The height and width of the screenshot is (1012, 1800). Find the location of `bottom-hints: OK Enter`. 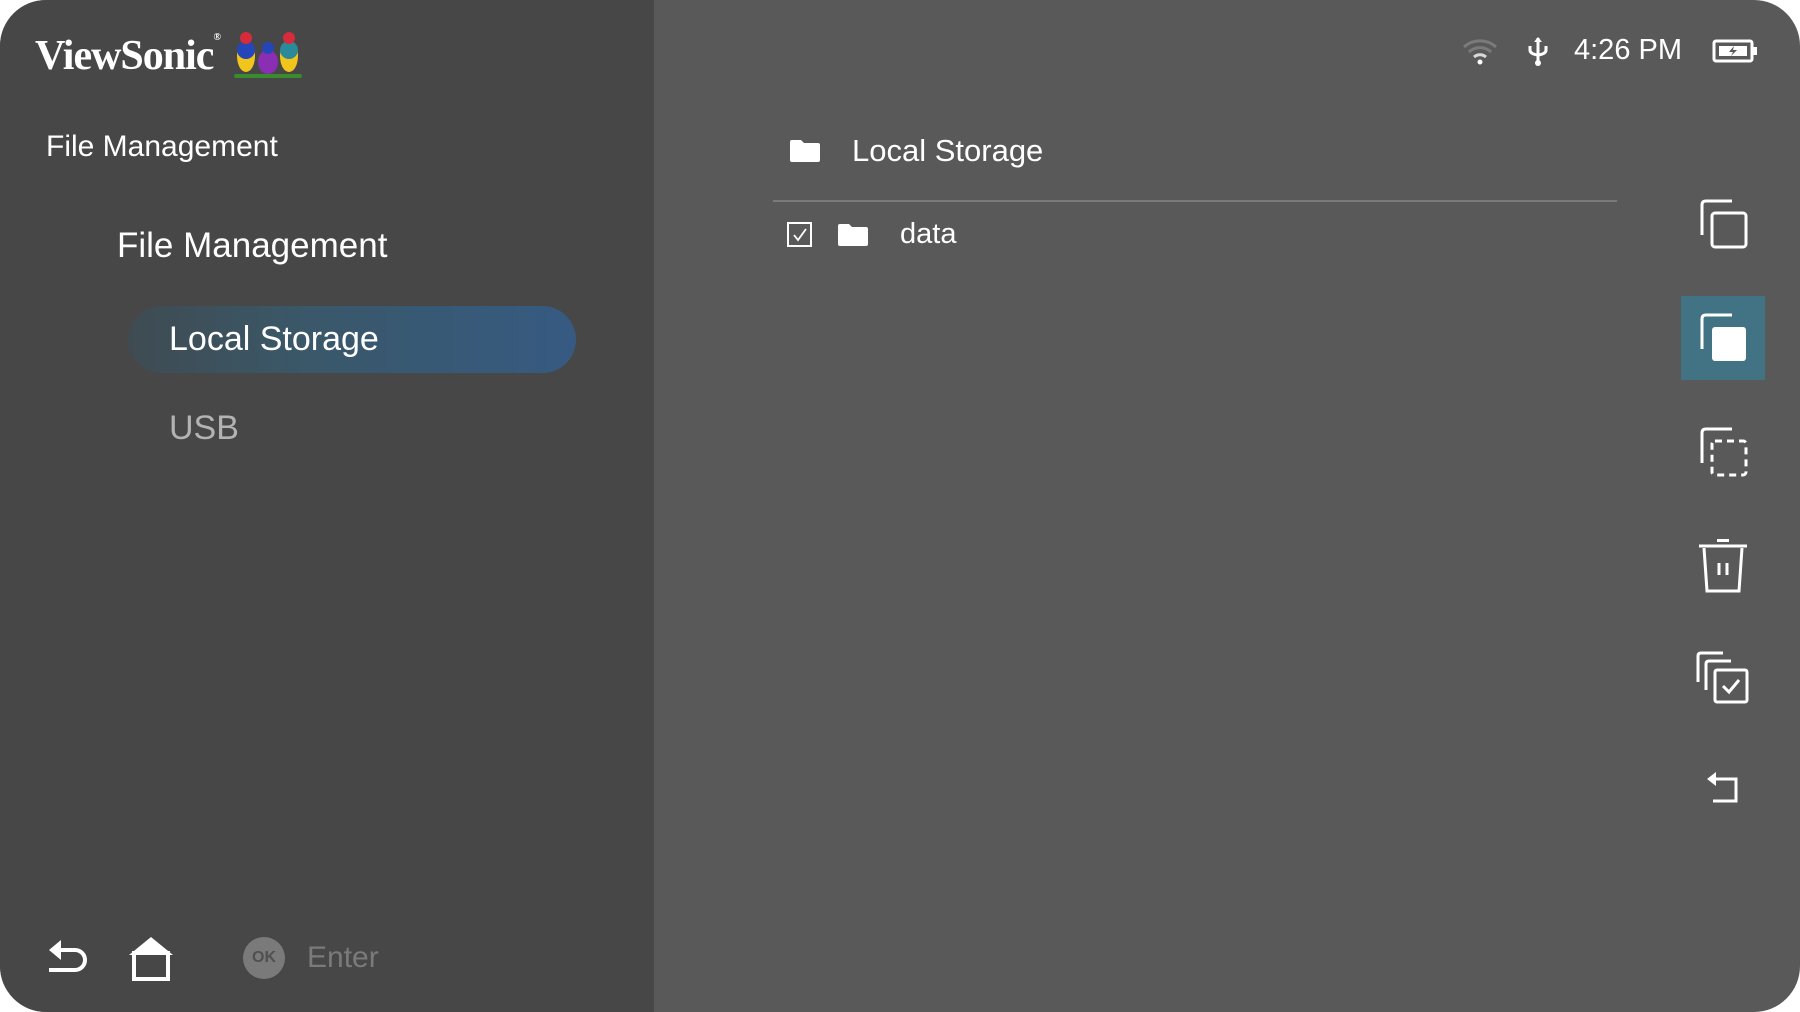

bottom-hints: OK Enter is located at coordinates (212, 958).